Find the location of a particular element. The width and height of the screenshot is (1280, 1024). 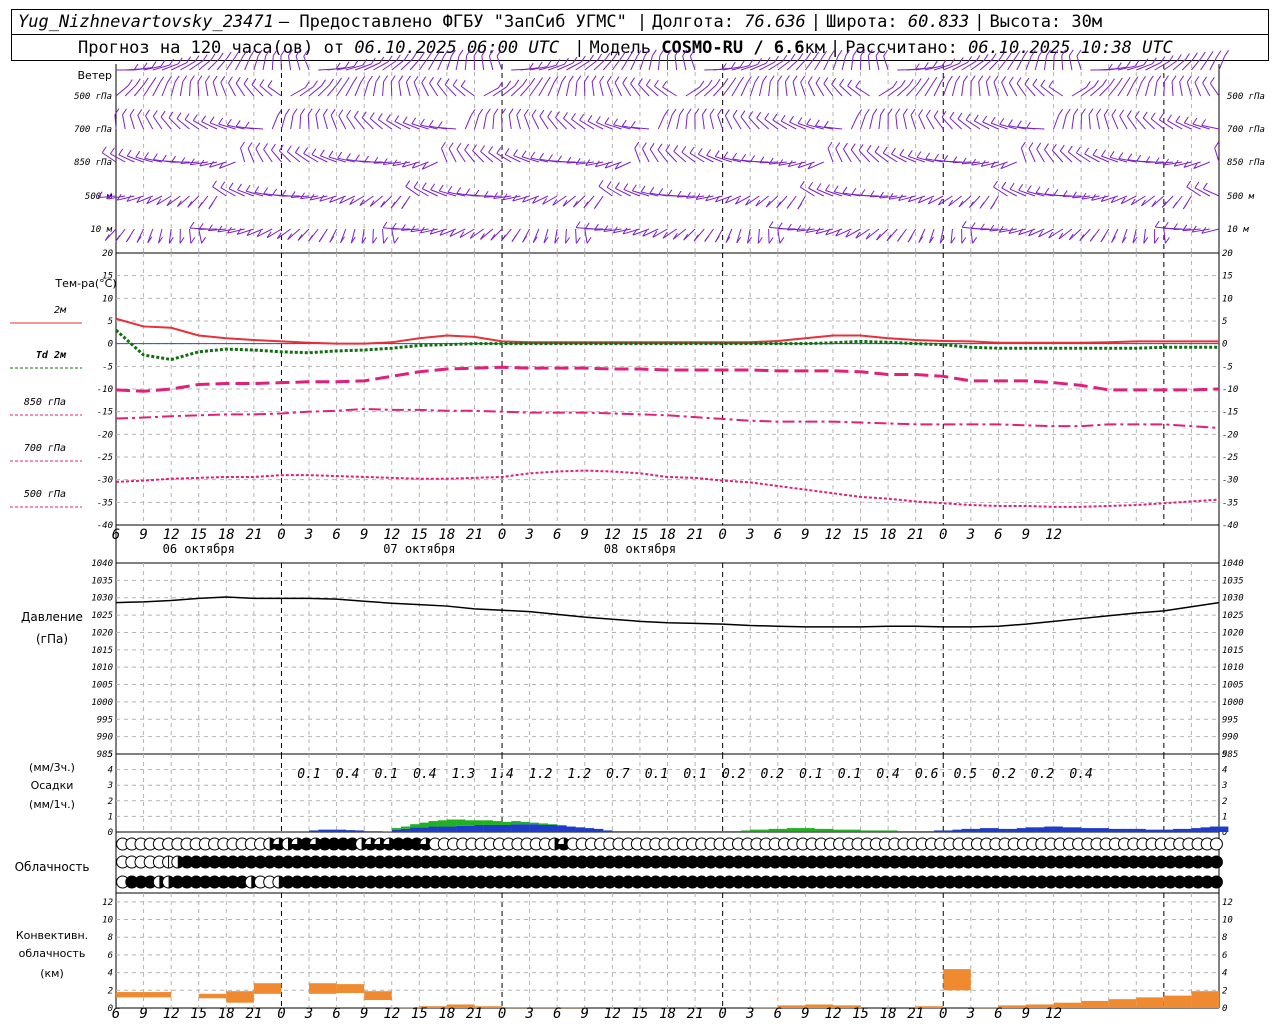

temp-tick-left: 20 is located at coordinates (107, 254).